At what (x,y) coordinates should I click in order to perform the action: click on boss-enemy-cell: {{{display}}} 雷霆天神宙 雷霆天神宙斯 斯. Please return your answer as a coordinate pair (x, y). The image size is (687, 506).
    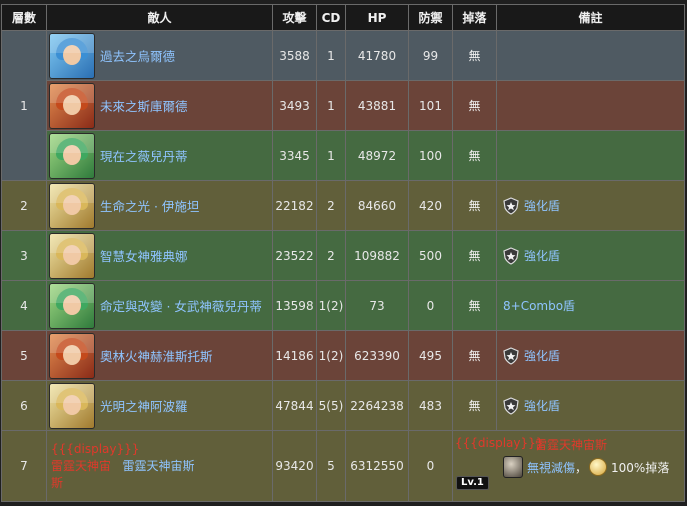
    Looking at the image, I should click on (159, 466).